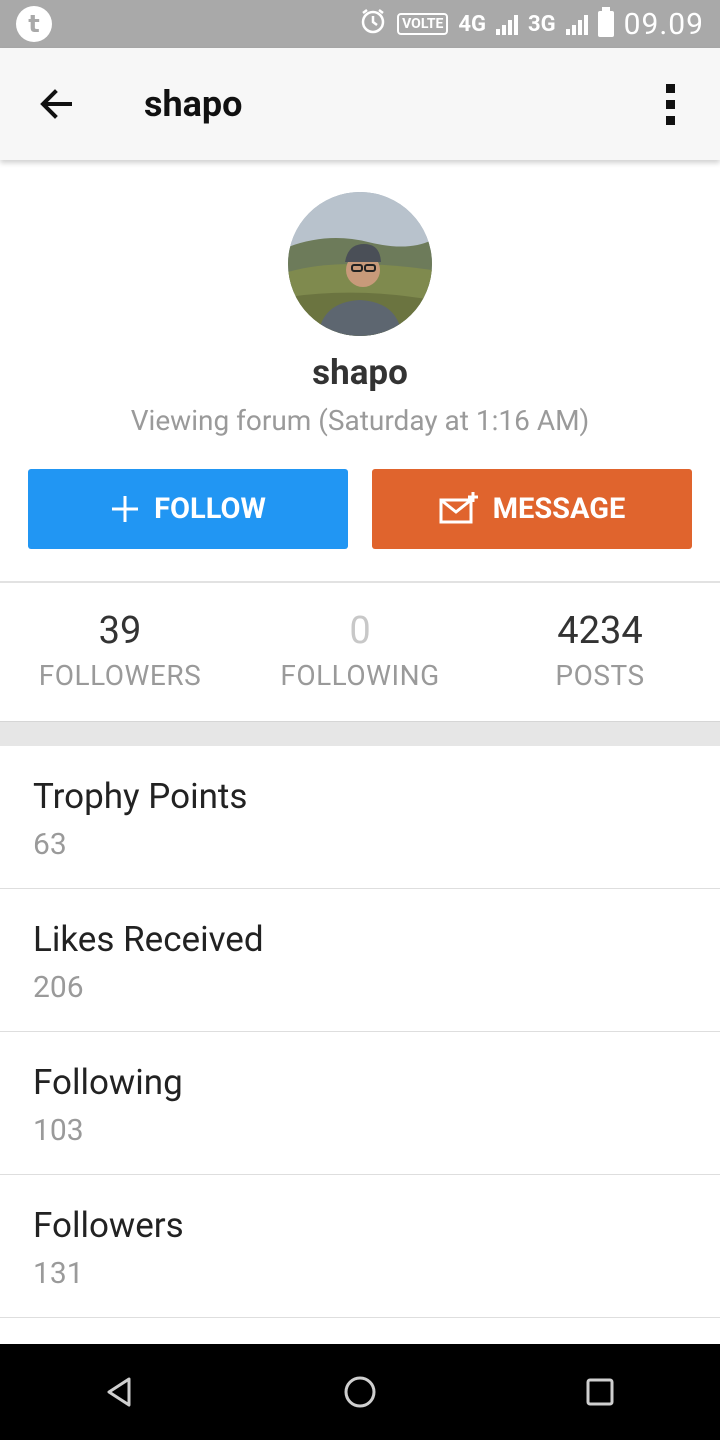  I want to click on follow-button: FOLLOW, so click(188, 509).